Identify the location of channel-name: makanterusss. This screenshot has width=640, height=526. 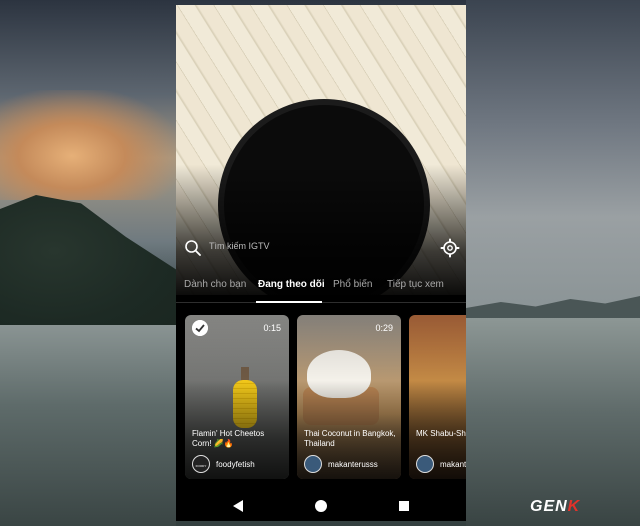
(353, 464).